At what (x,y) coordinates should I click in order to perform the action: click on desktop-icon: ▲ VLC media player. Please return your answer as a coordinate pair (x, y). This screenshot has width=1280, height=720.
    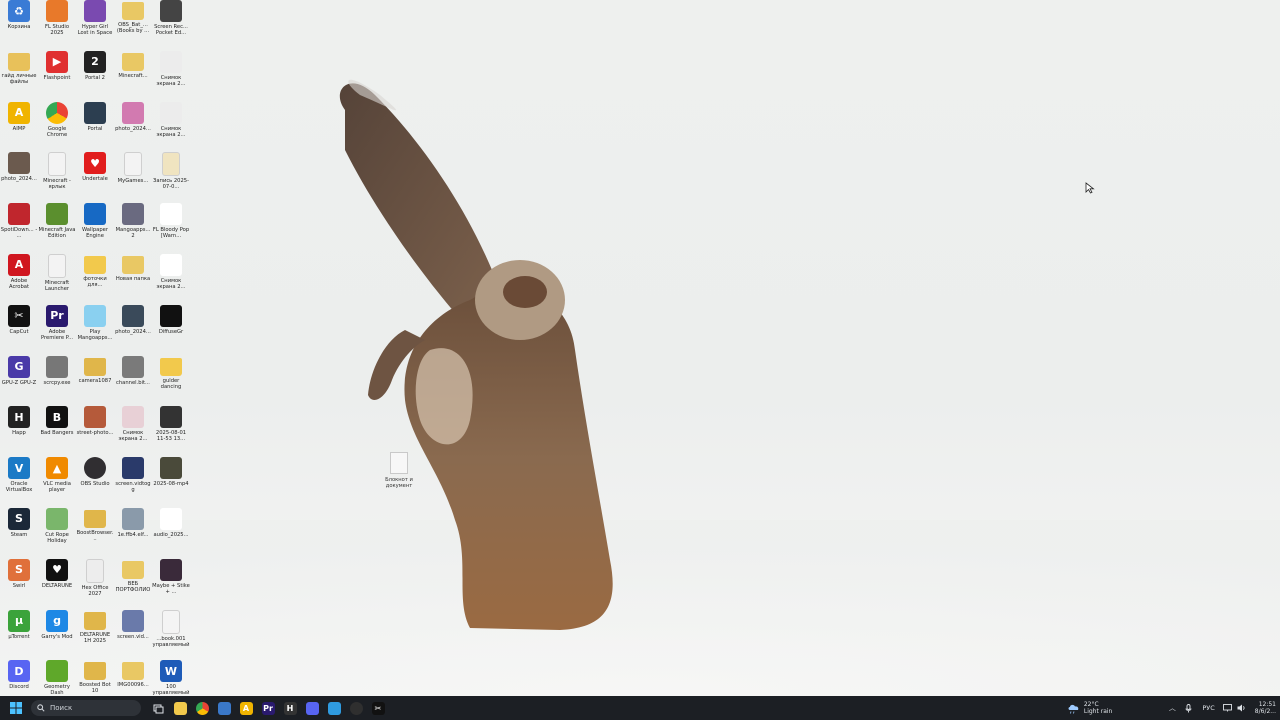
    Looking at the image, I should click on (57, 482).